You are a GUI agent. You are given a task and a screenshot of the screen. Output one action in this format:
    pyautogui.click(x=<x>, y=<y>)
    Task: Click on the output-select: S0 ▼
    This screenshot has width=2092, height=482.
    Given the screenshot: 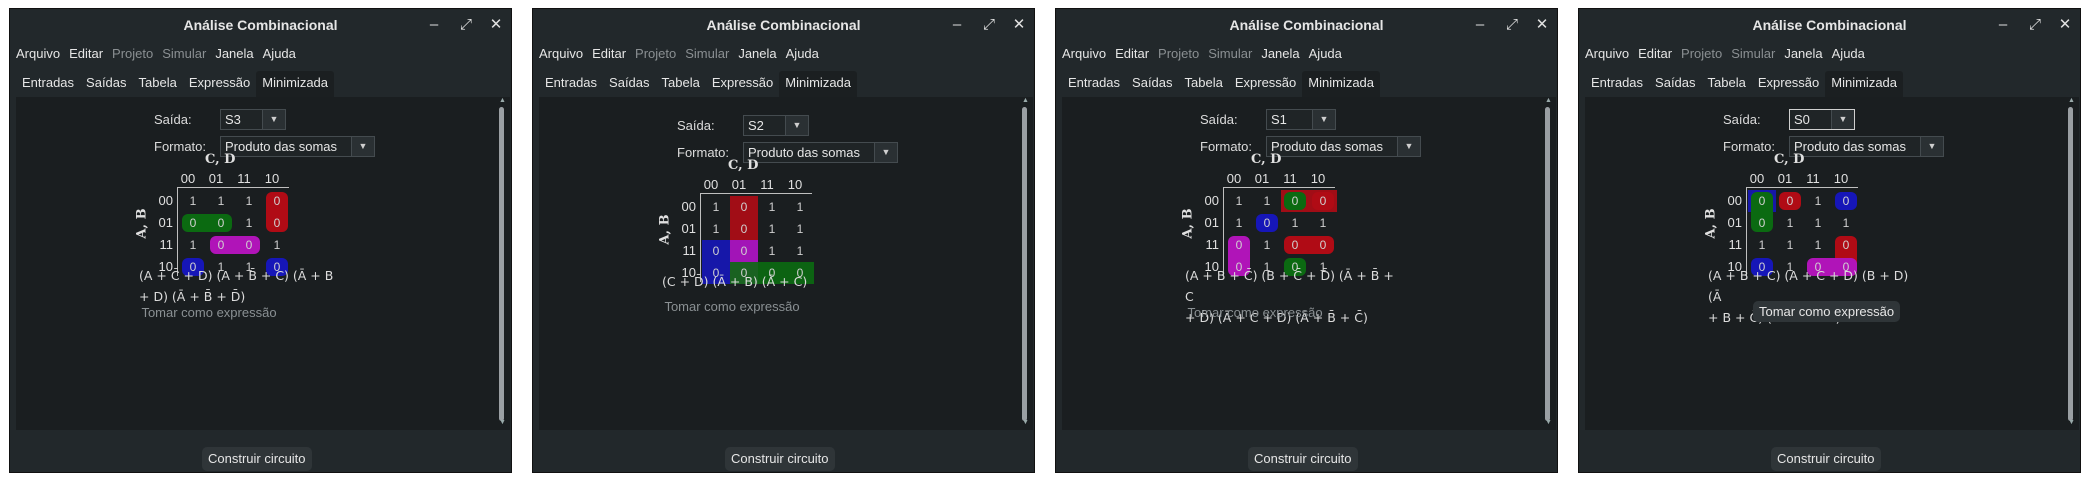 What is the action you would take?
    pyautogui.click(x=1822, y=119)
    